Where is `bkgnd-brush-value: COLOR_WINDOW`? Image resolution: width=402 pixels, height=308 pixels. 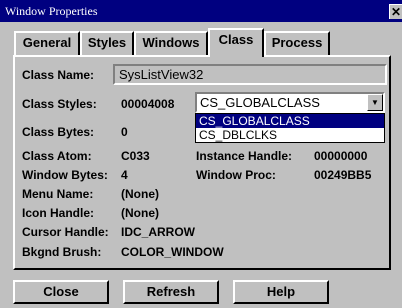
bkgnd-brush-value: COLOR_WINDOW is located at coordinates (172, 252).